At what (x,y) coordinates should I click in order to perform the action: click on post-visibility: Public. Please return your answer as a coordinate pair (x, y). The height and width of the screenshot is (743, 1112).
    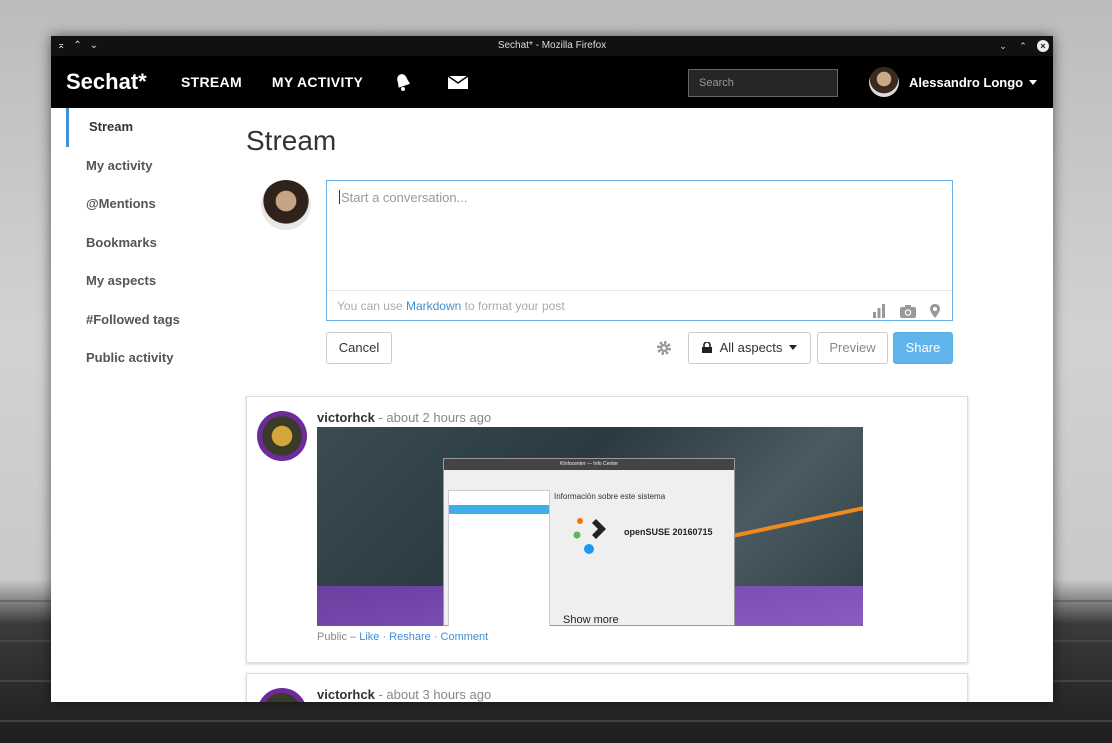
    Looking at the image, I should click on (332, 637).